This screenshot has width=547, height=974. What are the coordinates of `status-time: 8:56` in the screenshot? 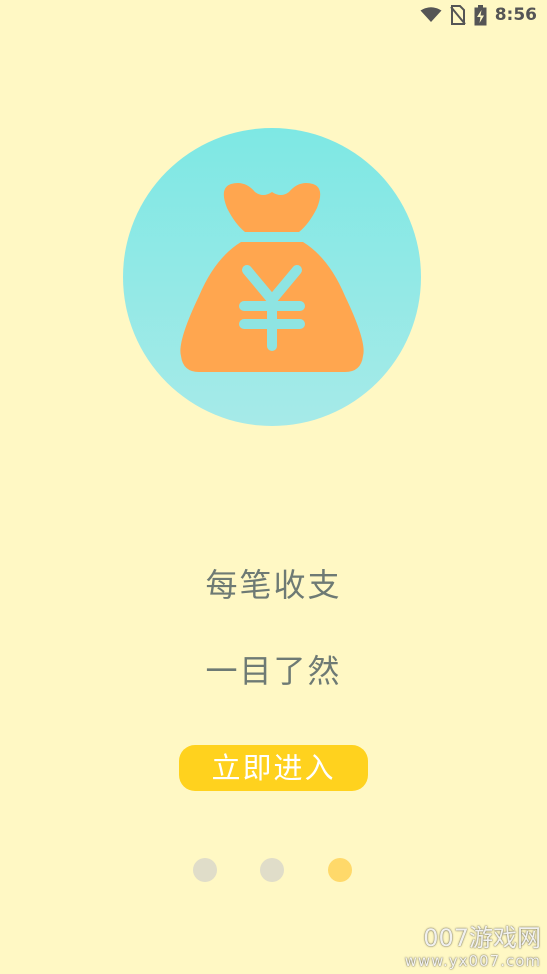 It's located at (515, 15).